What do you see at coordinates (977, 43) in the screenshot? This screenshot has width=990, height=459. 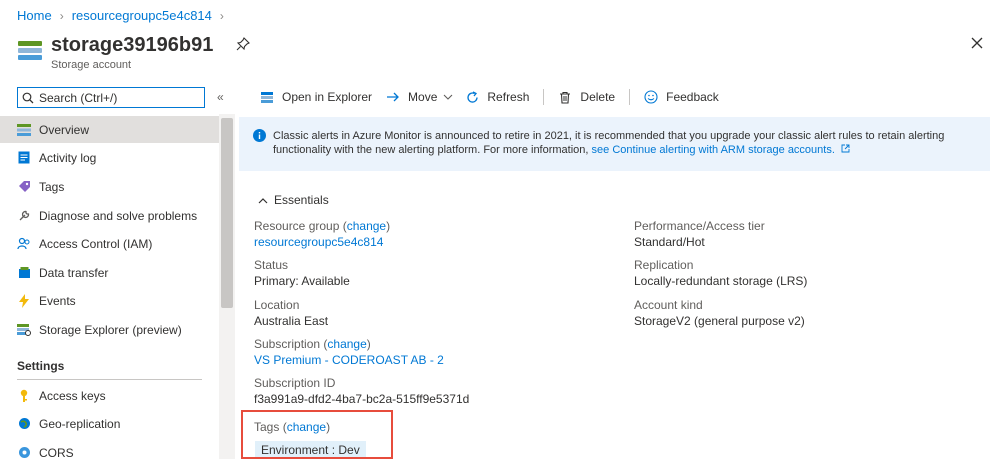 I see `close-icon` at bounding box center [977, 43].